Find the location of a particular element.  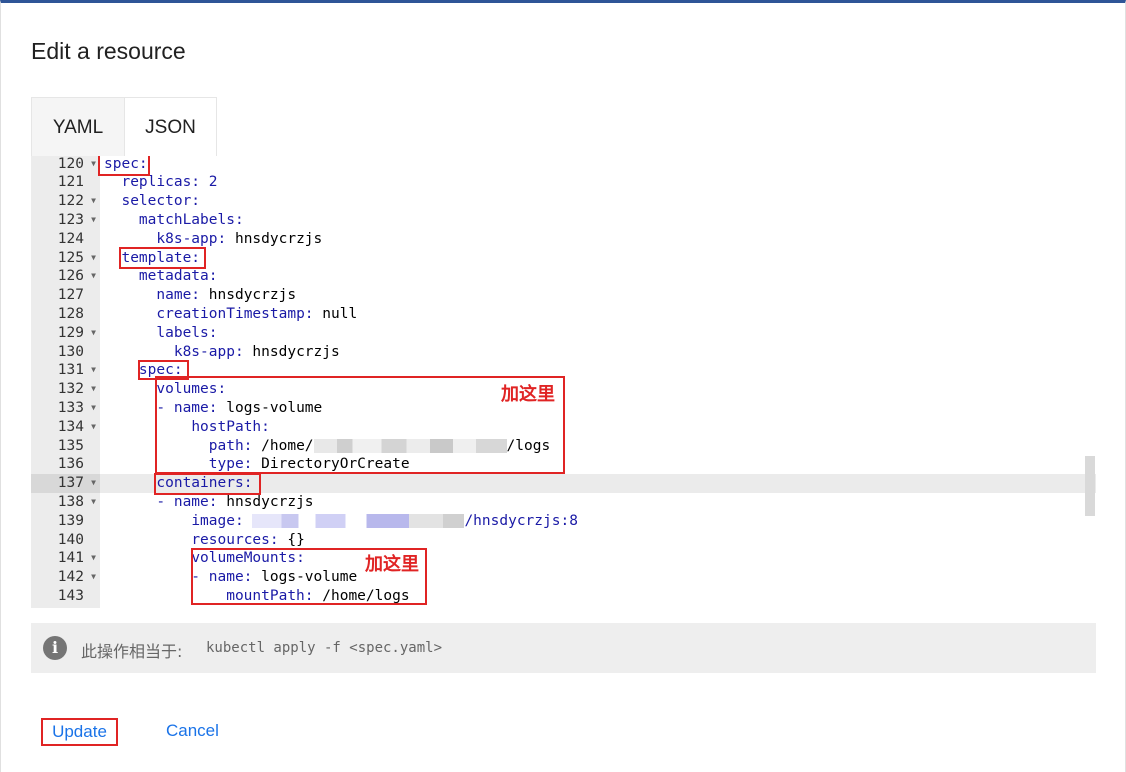

line-number: 120 ▼ is located at coordinates (65, 164).